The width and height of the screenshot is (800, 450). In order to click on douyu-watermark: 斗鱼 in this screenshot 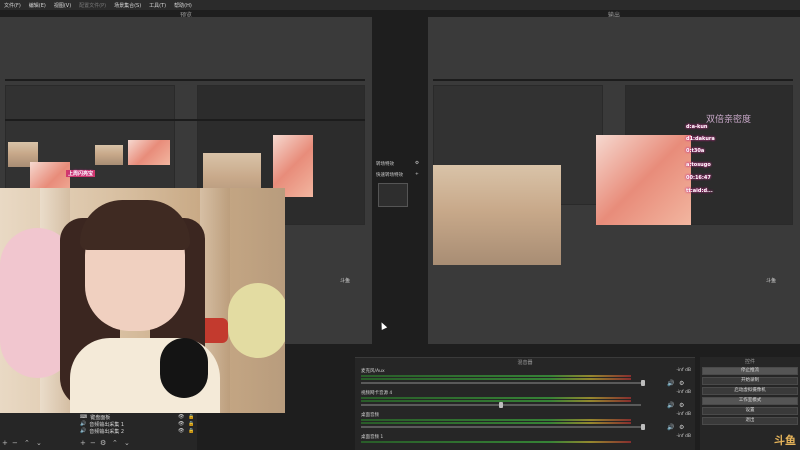, I will do `click(785, 440)`.